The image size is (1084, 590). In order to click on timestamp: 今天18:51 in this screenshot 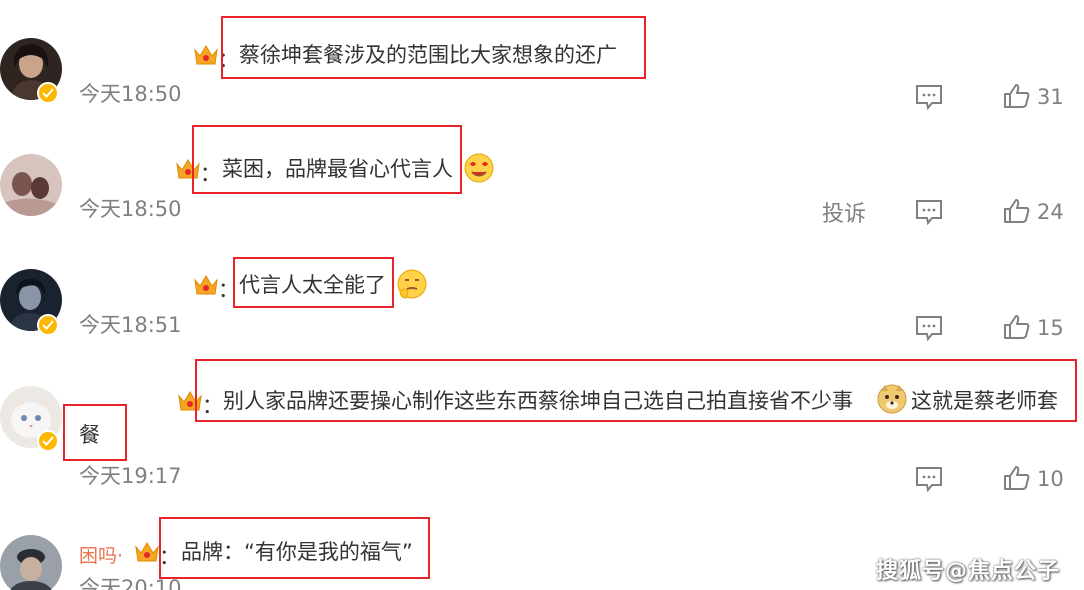, I will do `click(130, 325)`.